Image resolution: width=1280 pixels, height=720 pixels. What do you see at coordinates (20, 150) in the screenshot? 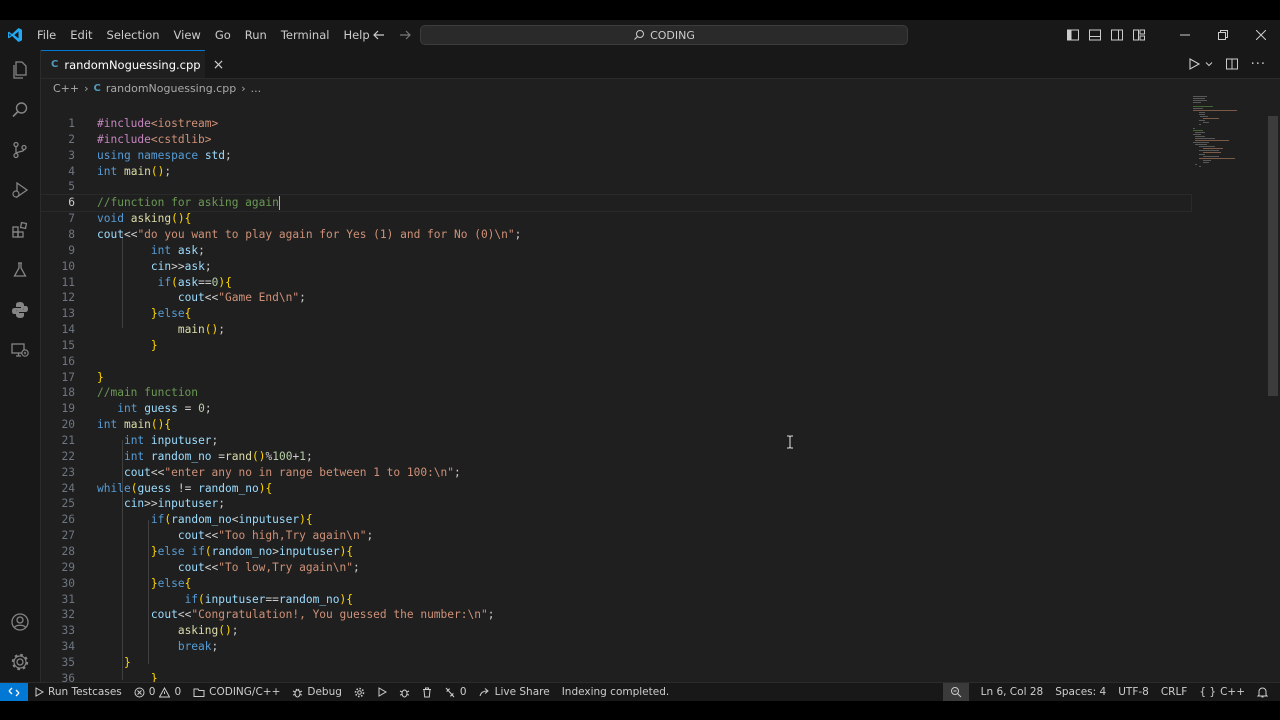
I see `source-control-icon` at bounding box center [20, 150].